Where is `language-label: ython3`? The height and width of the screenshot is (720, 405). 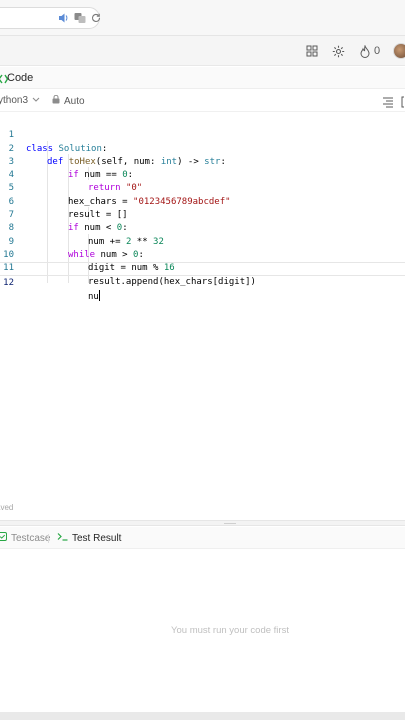 language-label: ython3 is located at coordinates (14, 100).